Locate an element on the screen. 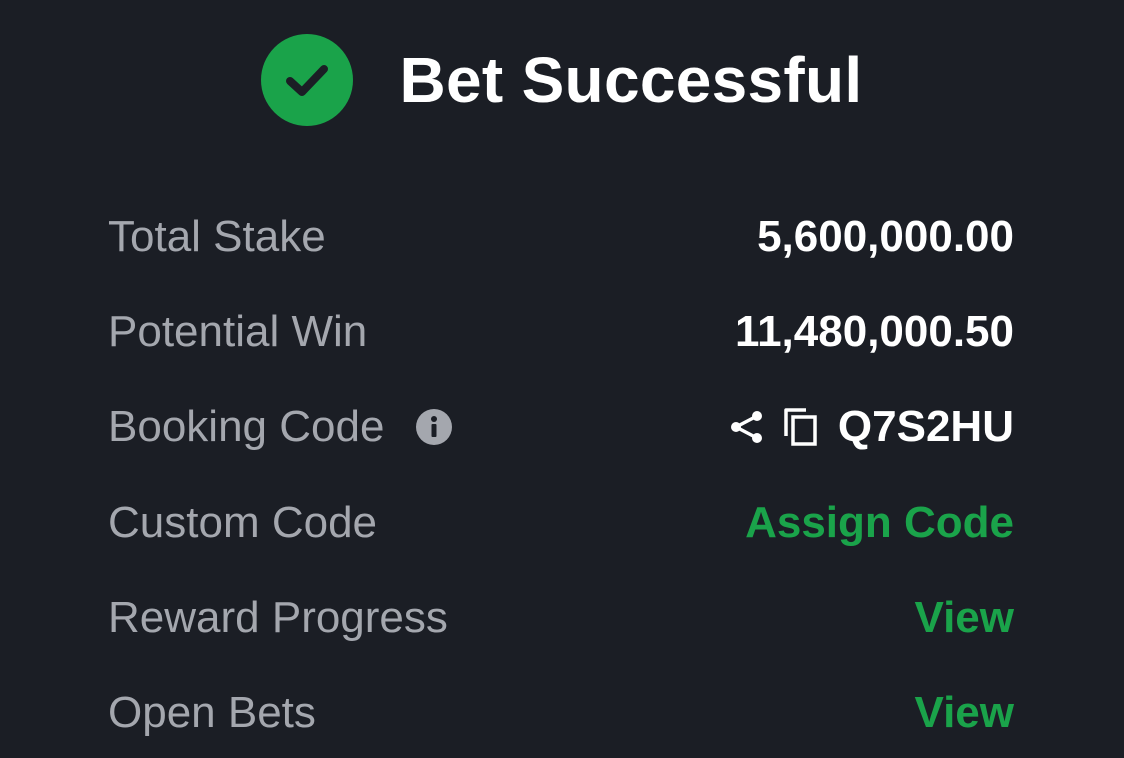 This screenshot has height=758, width=1124. potential-win-label: Potential Win is located at coordinates (238, 331).